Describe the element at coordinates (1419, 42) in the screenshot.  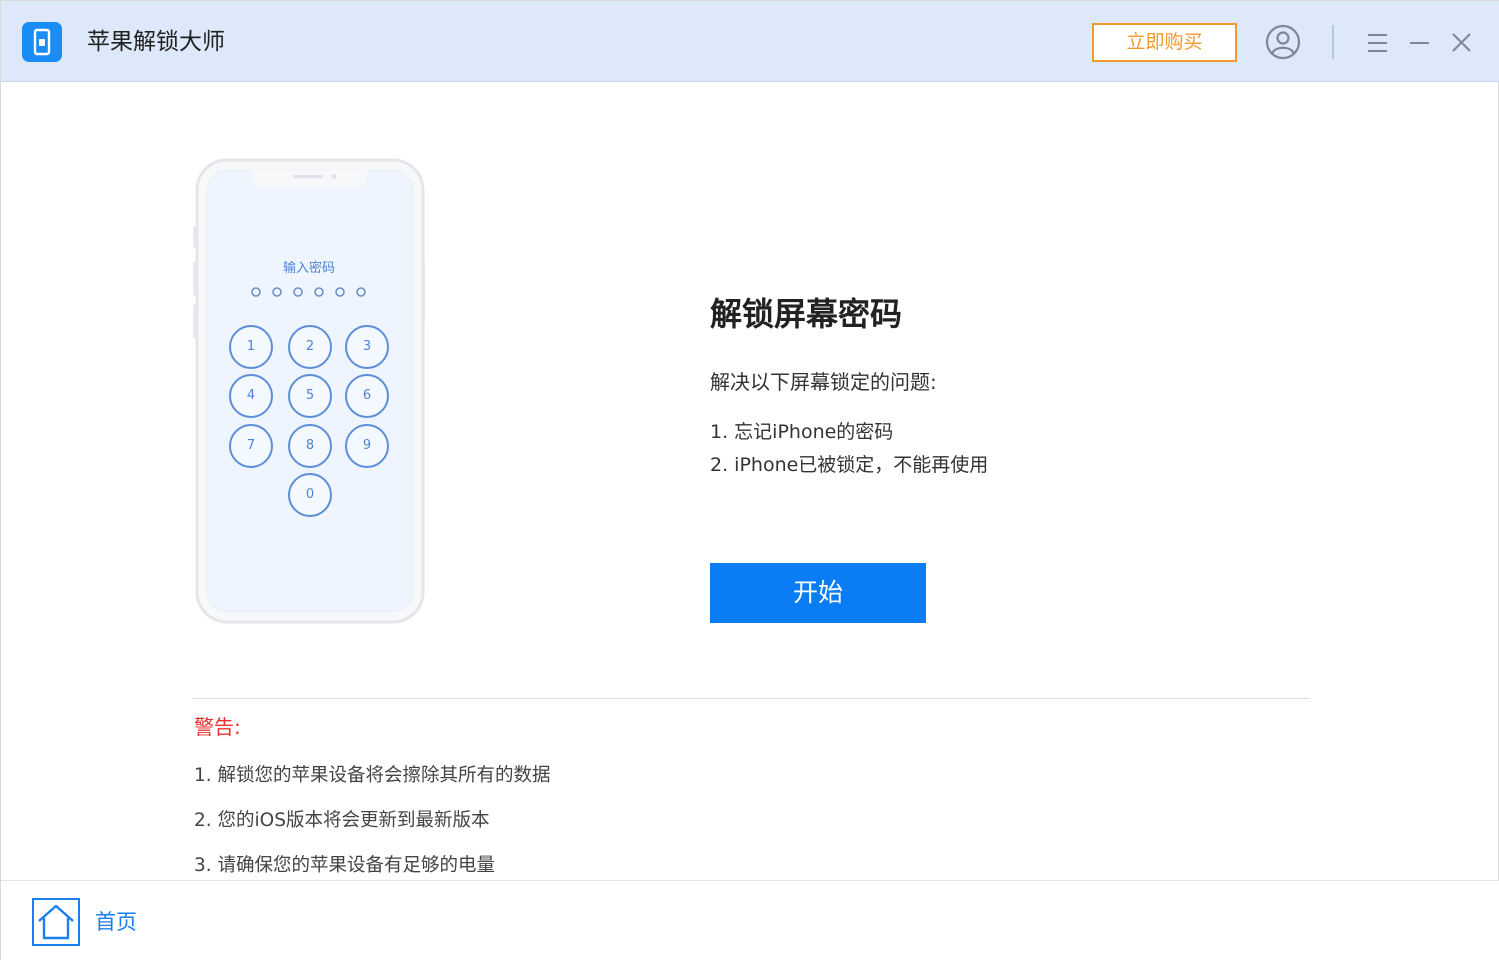
I see `minimize-icon` at that location.